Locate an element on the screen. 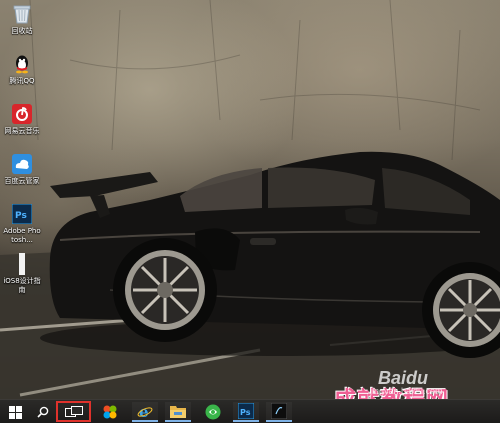 The height and width of the screenshot is (423, 500). qq-penguin-icon is located at coordinates (22, 64).